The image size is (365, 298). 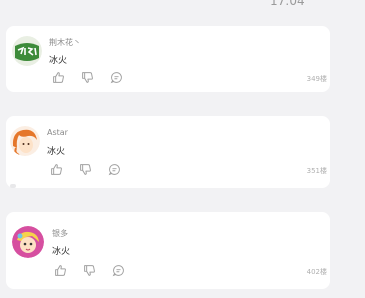 I want to click on floor-number: 349楼, so click(x=316, y=79).